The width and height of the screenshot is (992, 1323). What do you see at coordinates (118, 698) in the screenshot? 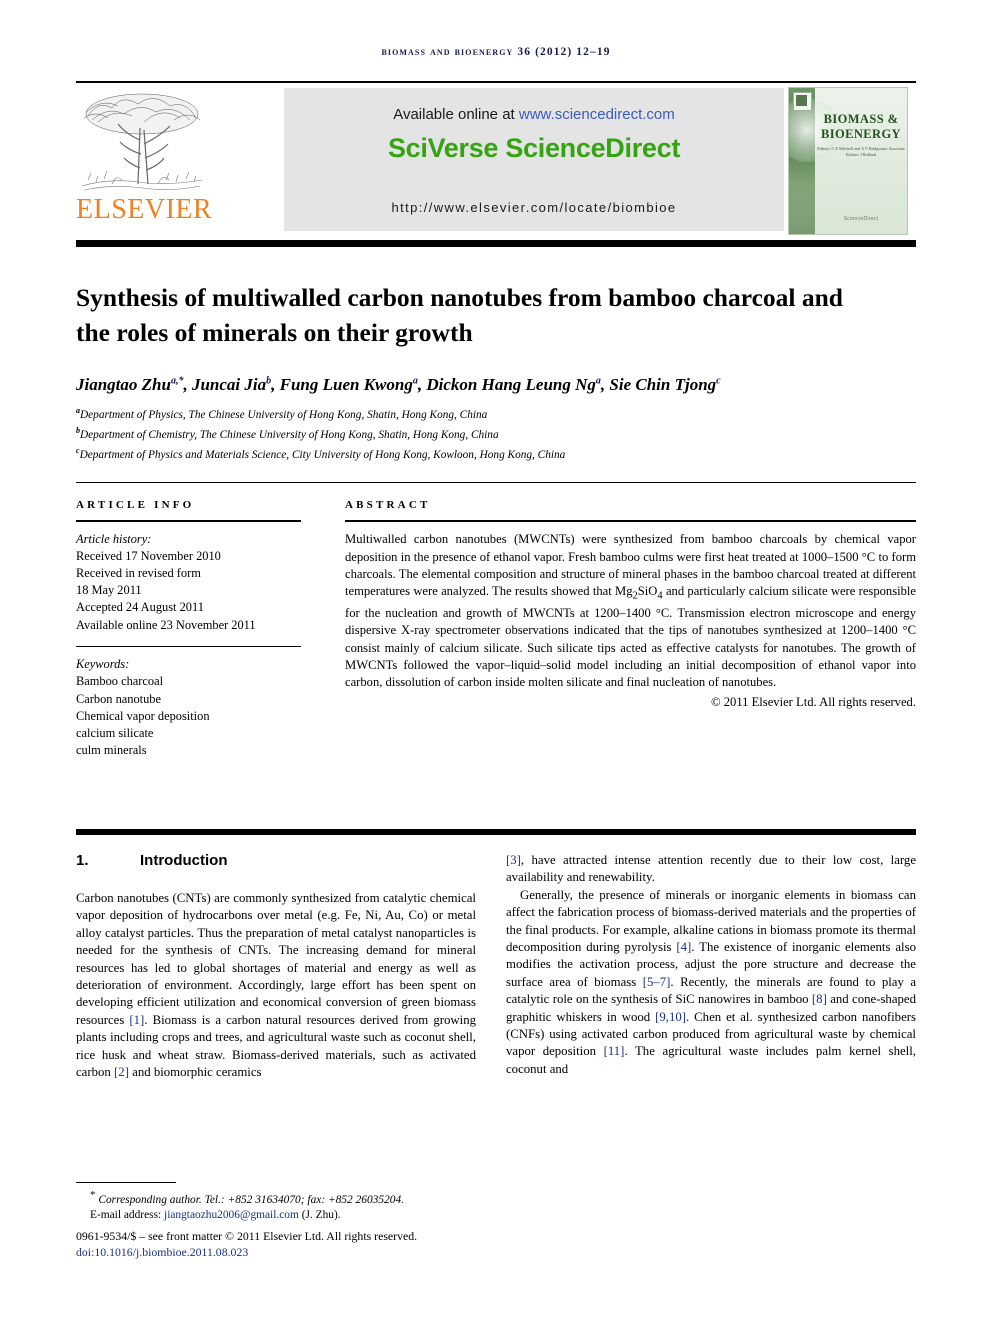
I see `keyword-1: Carbon nanotube` at bounding box center [118, 698].